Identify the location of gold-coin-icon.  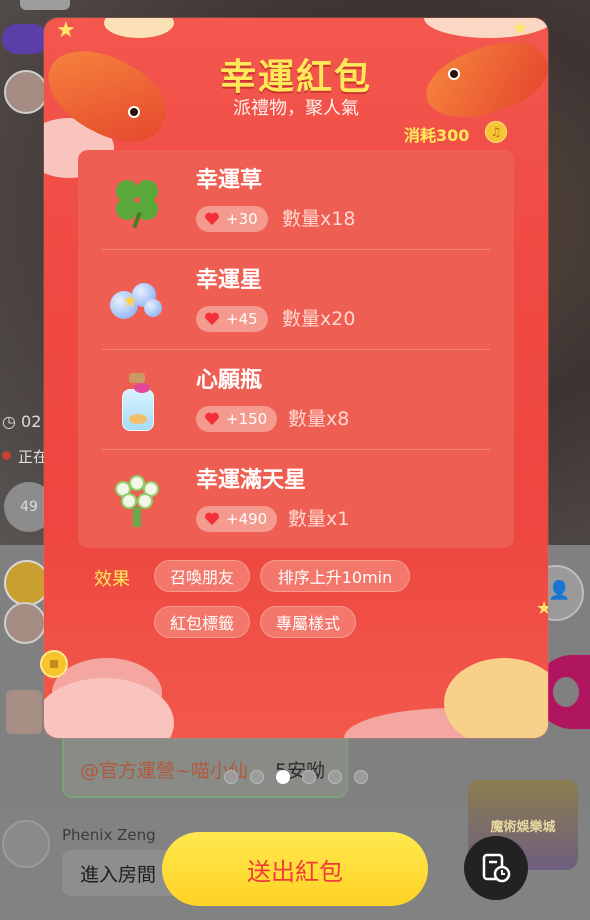
(54, 664).